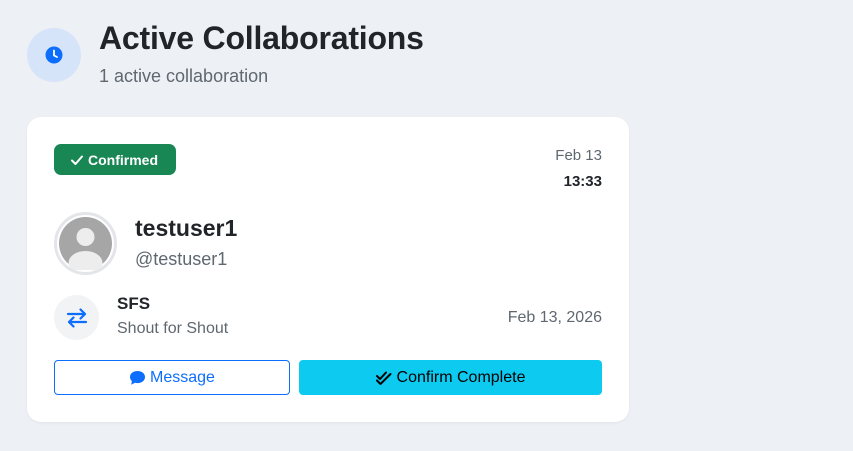  What do you see at coordinates (138, 377) in the screenshot?
I see `chat-bubble-icon` at bounding box center [138, 377].